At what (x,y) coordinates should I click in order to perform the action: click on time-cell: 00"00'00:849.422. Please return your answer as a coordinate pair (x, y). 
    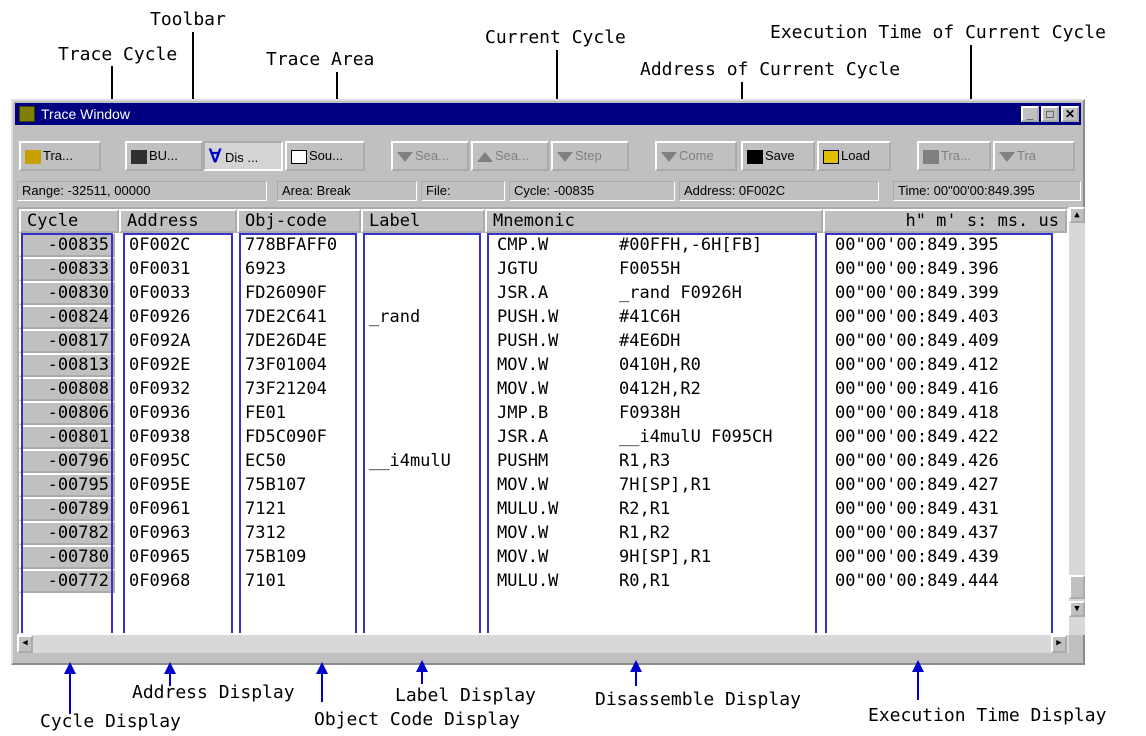
    Looking at the image, I should click on (917, 437).